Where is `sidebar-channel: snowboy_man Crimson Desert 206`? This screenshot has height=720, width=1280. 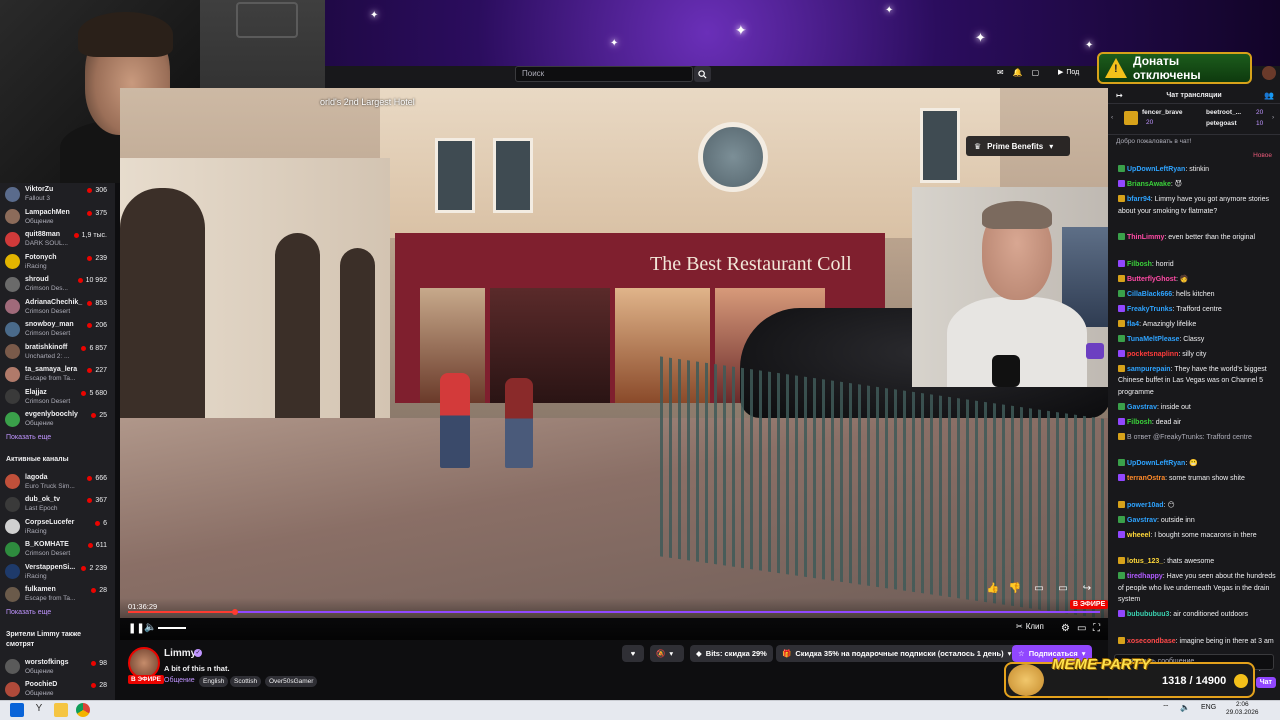 sidebar-channel: snowboy_man Crimson Desert 206 is located at coordinates (57, 329).